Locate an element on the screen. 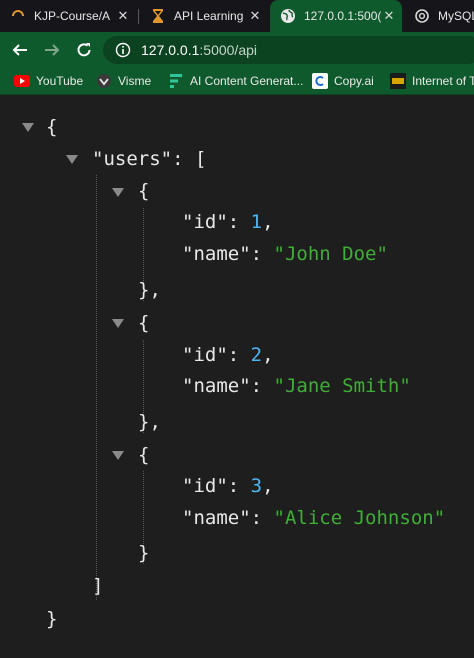 The width and height of the screenshot is (474, 658). json-array-close: ] is located at coordinates (98, 586).